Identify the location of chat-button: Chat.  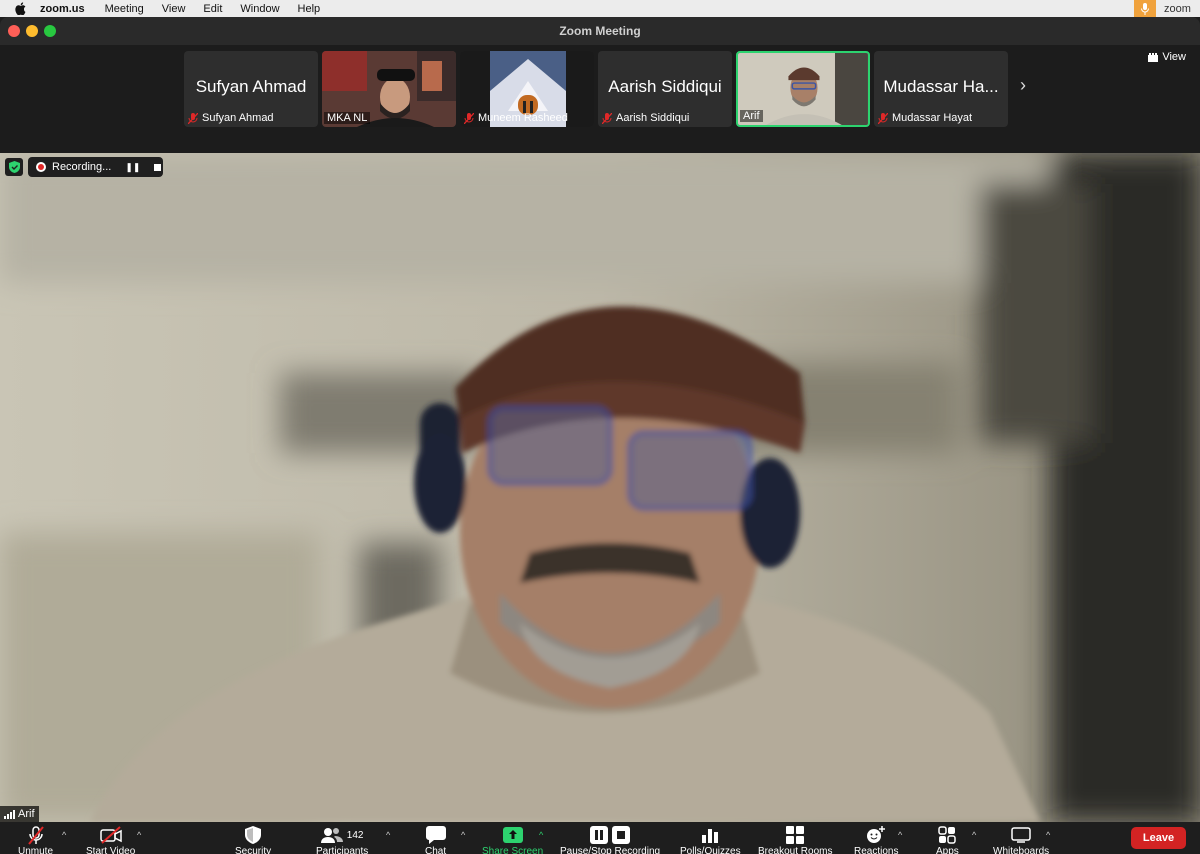
(435, 839).